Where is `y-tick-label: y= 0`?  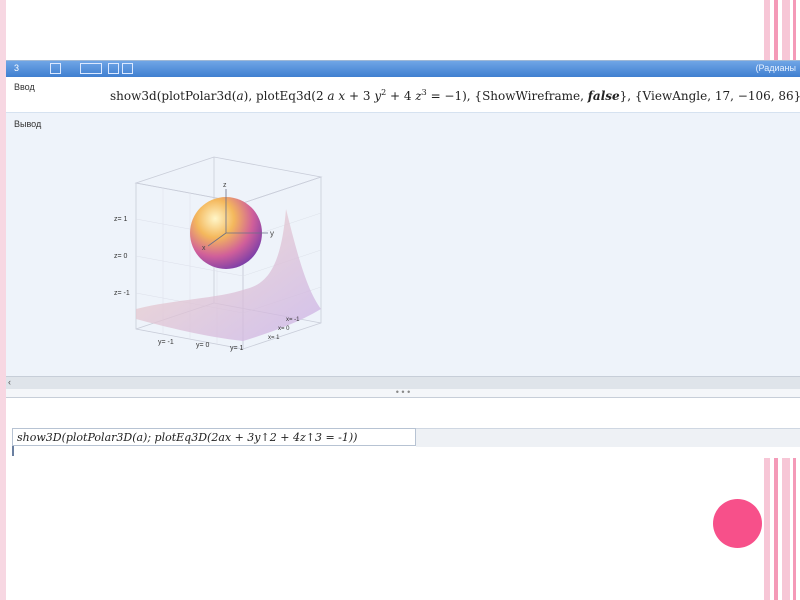
y-tick-label: y= 0 is located at coordinates (203, 345).